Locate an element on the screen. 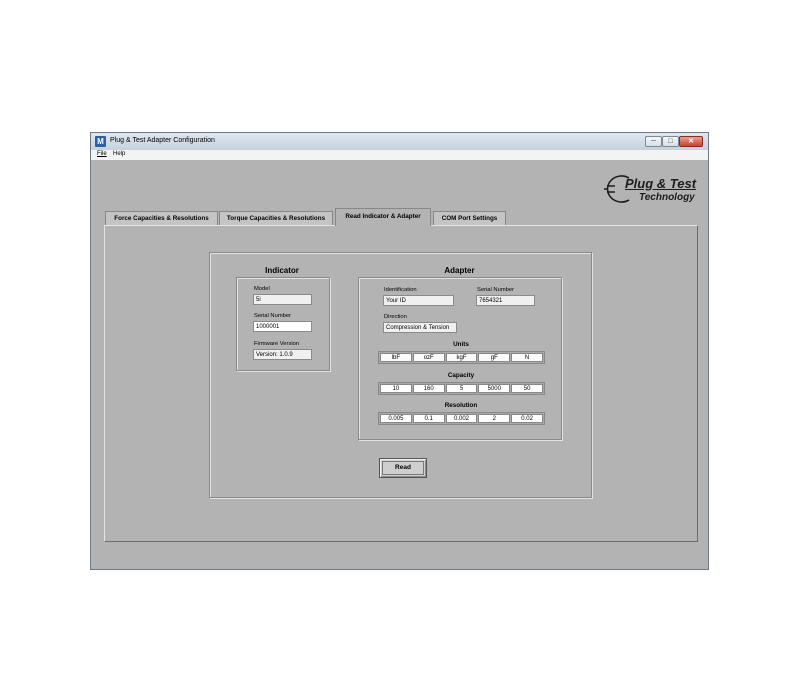 The height and width of the screenshot is (700, 800). capacity-cell: 160 is located at coordinates (428, 388).